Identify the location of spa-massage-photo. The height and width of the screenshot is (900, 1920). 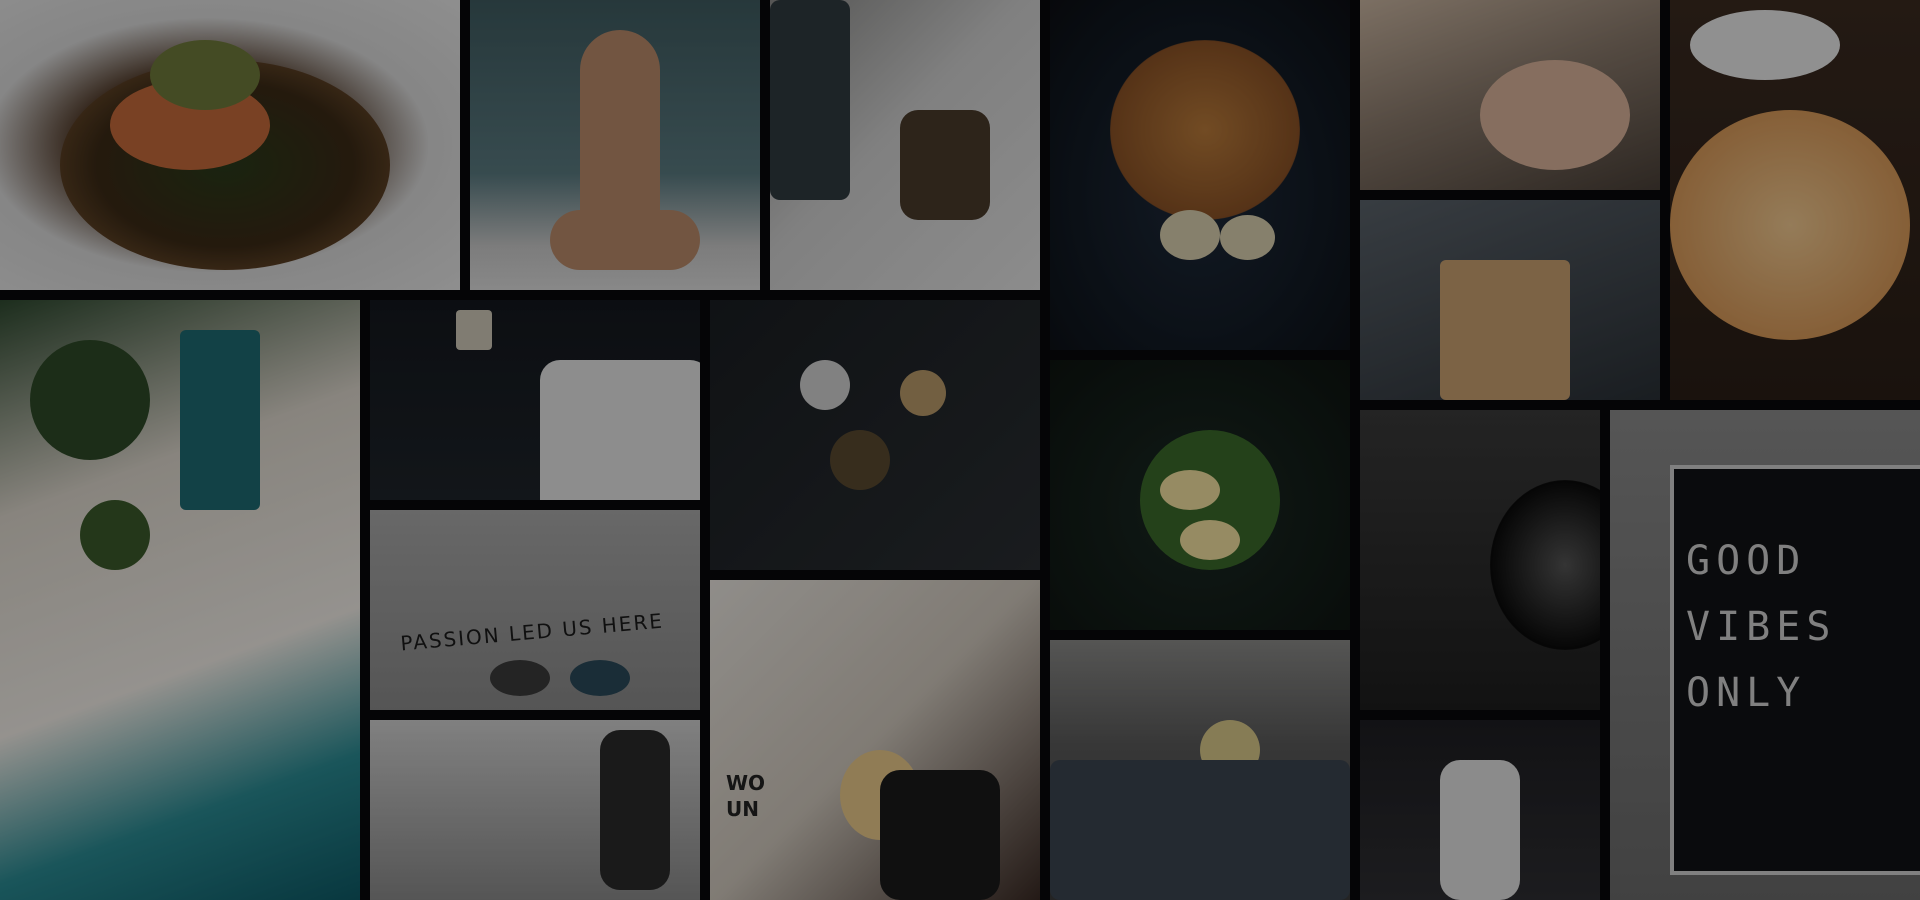
(1510, 95).